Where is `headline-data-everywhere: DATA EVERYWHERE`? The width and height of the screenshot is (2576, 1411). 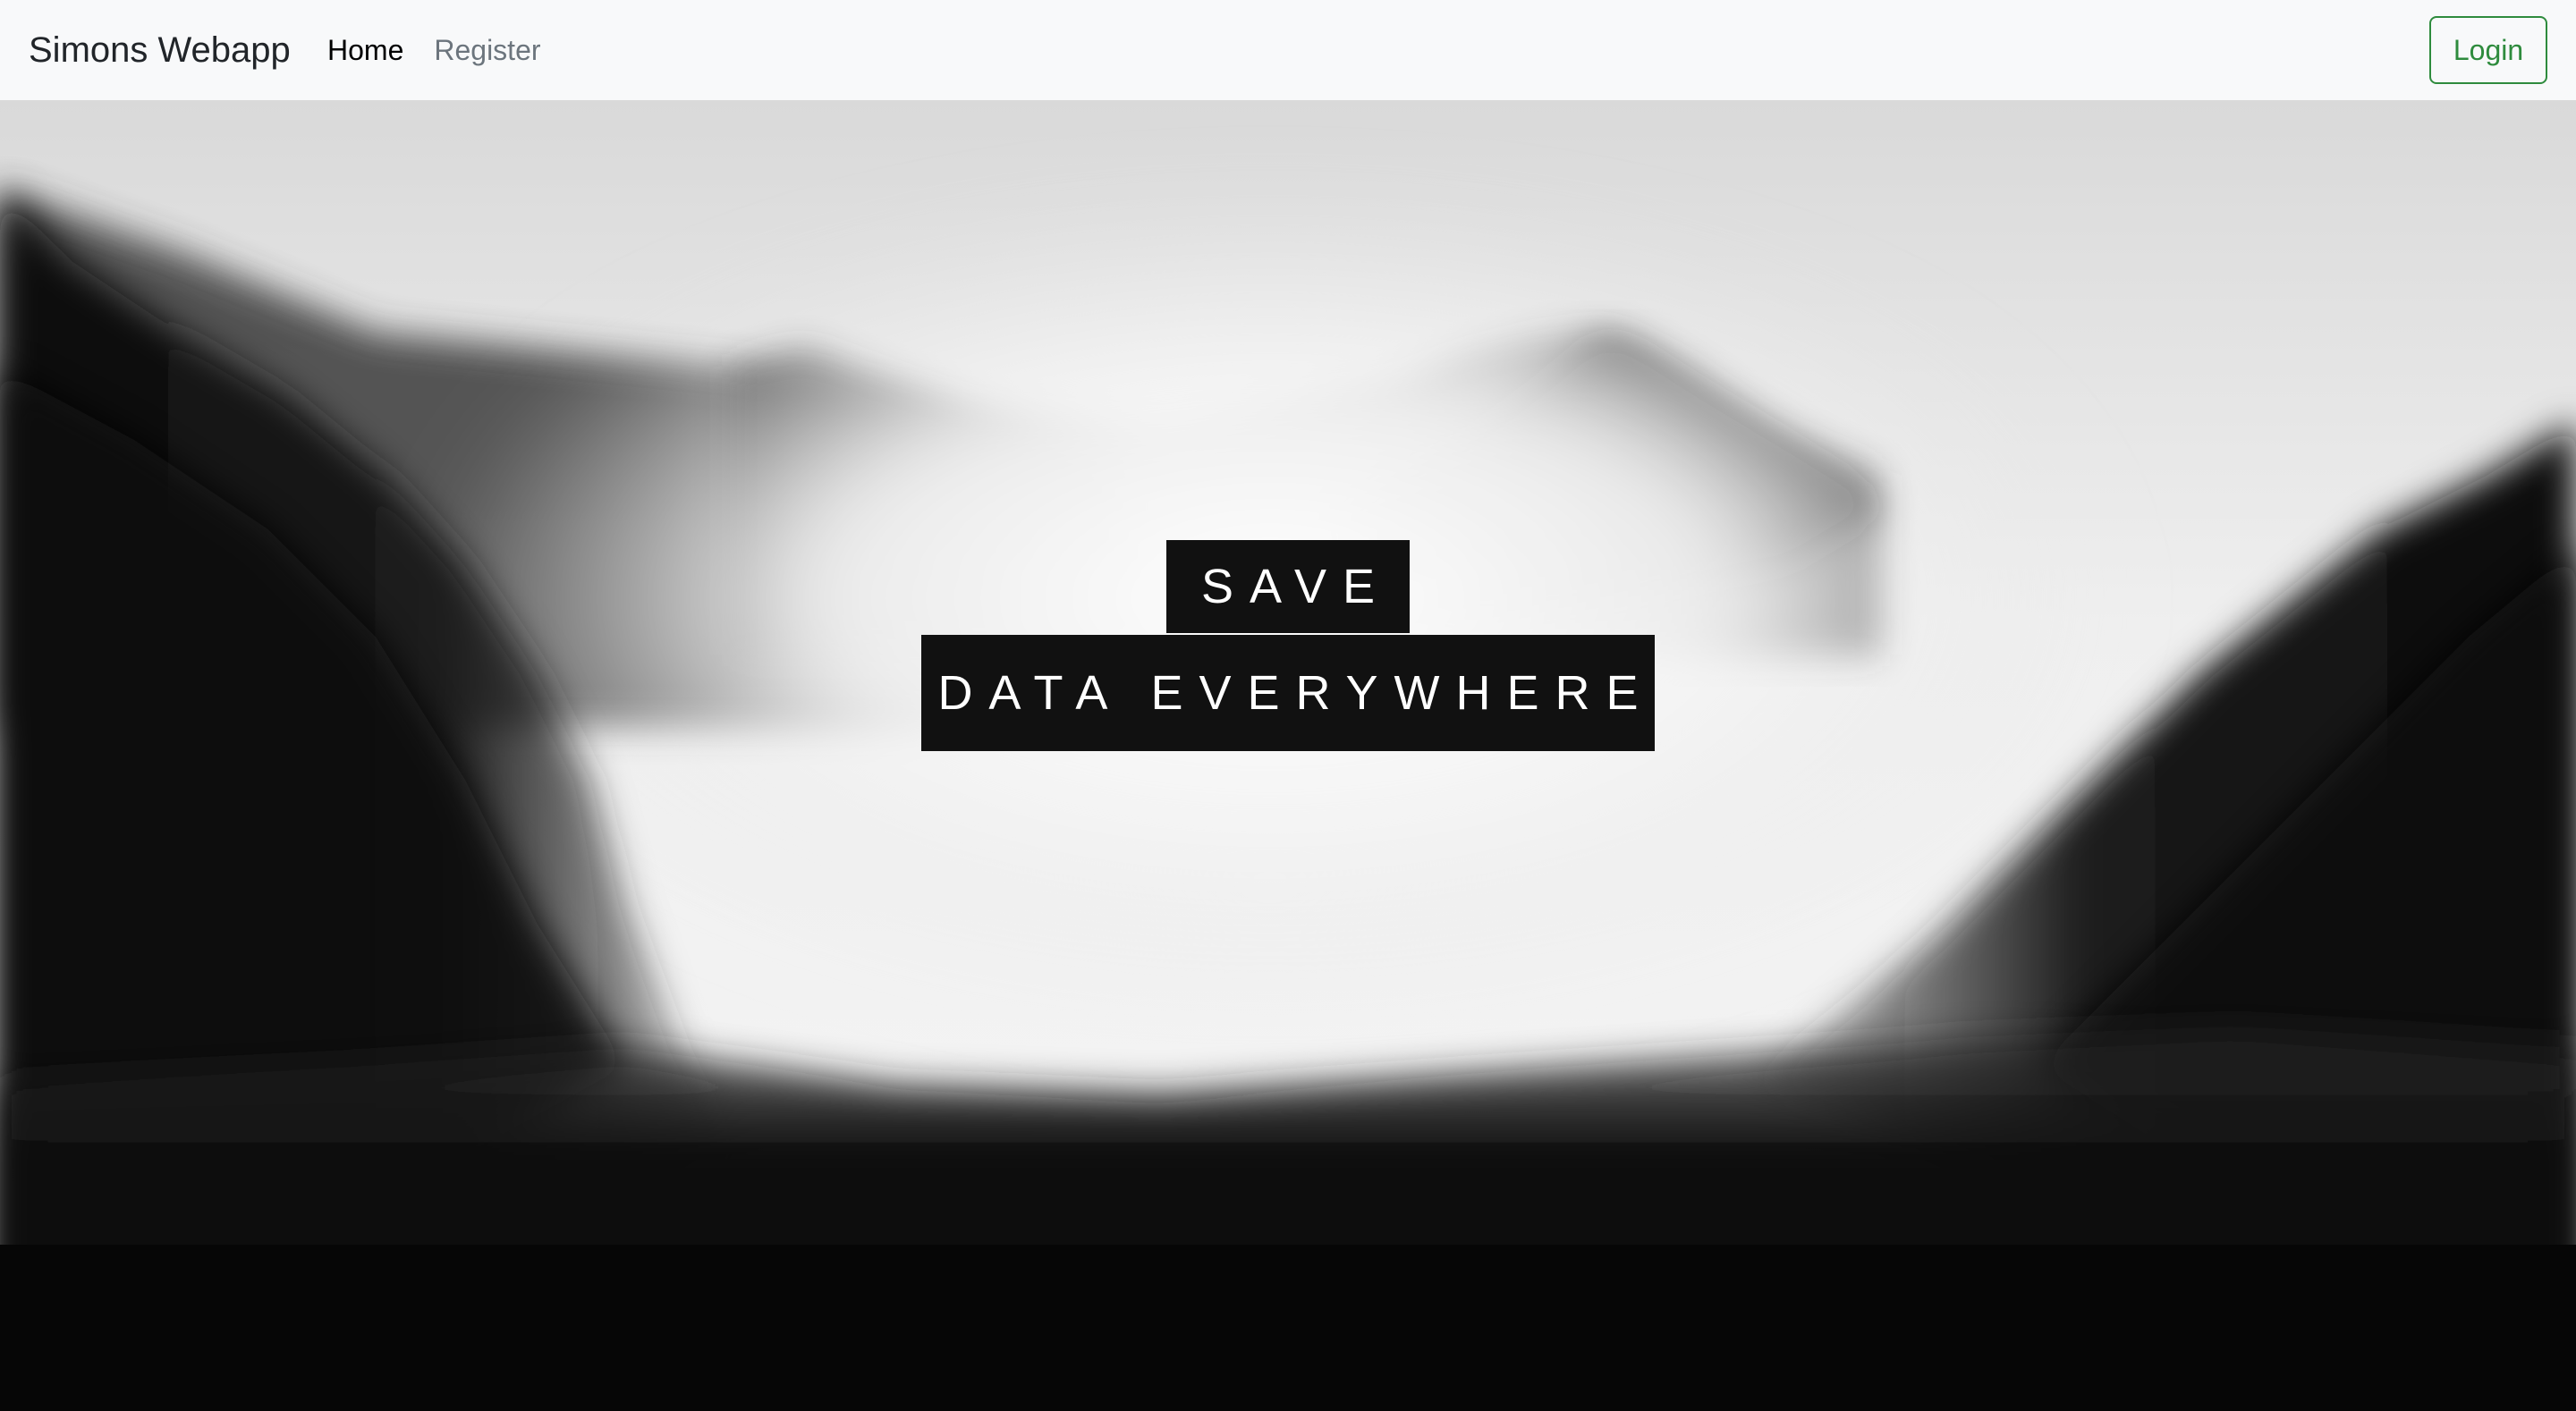 headline-data-everywhere: DATA EVERYWHERE is located at coordinates (1288, 693).